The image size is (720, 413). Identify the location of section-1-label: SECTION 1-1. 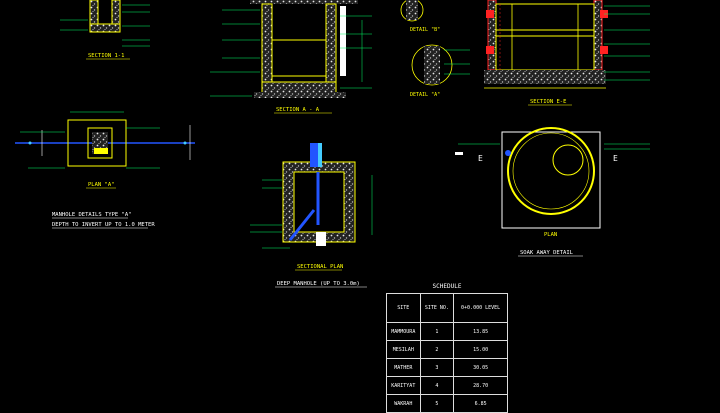
(106, 56).